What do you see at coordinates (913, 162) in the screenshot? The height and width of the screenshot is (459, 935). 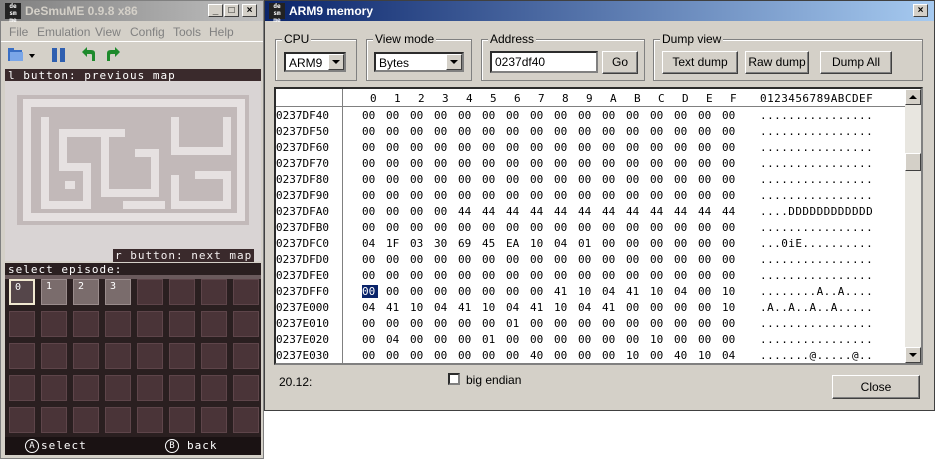 I see `scroll-thumb` at bounding box center [913, 162].